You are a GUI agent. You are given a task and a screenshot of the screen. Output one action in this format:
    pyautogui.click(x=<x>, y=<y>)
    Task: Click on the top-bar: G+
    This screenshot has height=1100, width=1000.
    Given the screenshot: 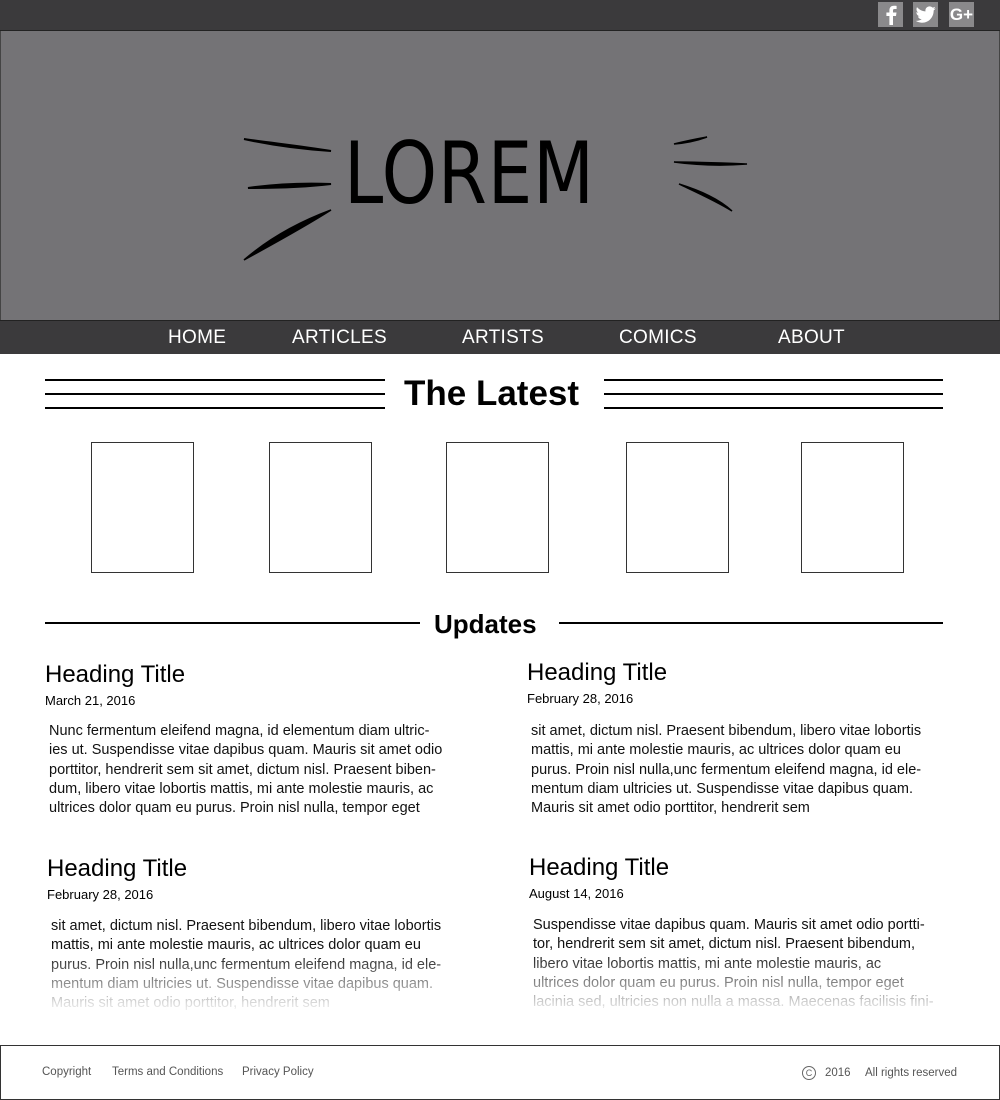 What is the action you would take?
    pyautogui.click(x=500, y=15)
    